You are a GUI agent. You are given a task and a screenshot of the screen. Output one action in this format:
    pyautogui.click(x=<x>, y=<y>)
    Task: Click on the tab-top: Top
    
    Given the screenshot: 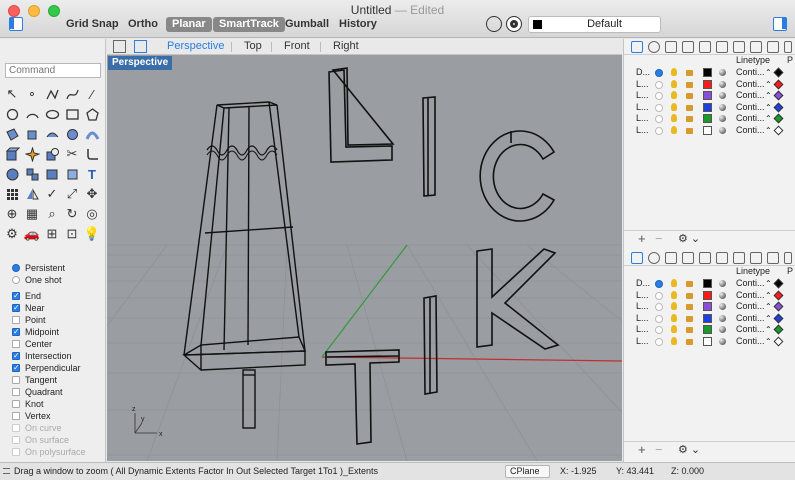 What is the action you would take?
    pyautogui.click(x=253, y=46)
    